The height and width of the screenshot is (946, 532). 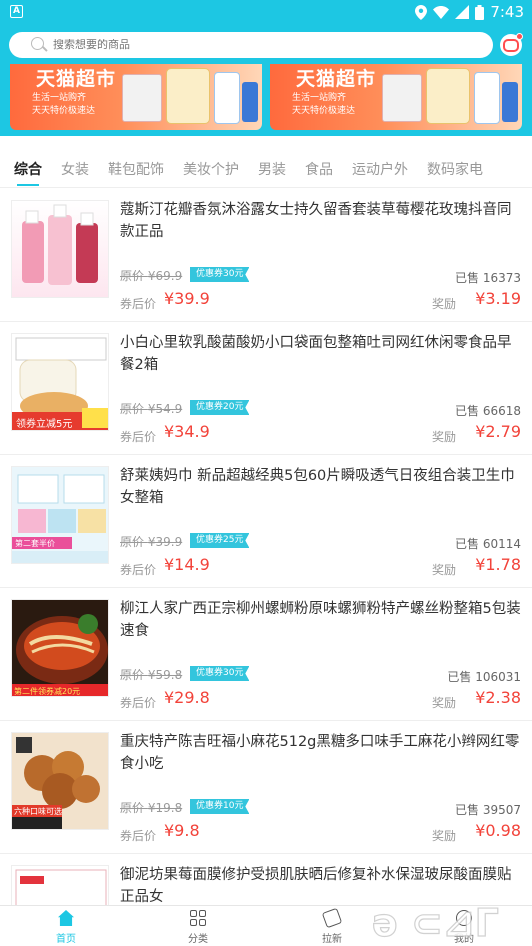 What do you see at coordinates (421, 12) in the screenshot?
I see `location-icon` at bounding box center [421, 12].